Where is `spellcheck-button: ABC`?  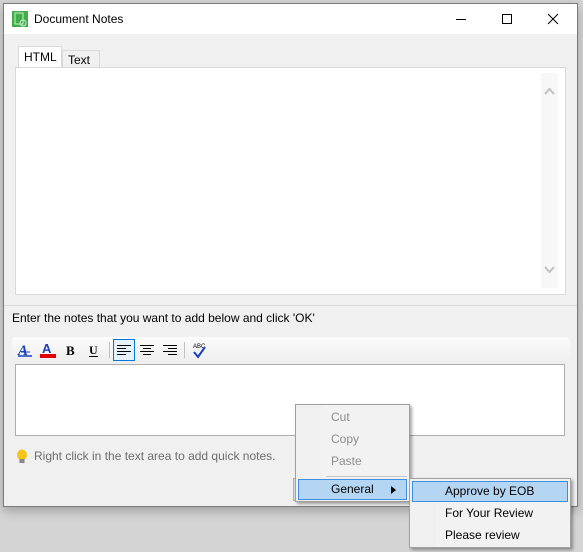
spellcheck-button: ABC is located at coordinates (199, 350).